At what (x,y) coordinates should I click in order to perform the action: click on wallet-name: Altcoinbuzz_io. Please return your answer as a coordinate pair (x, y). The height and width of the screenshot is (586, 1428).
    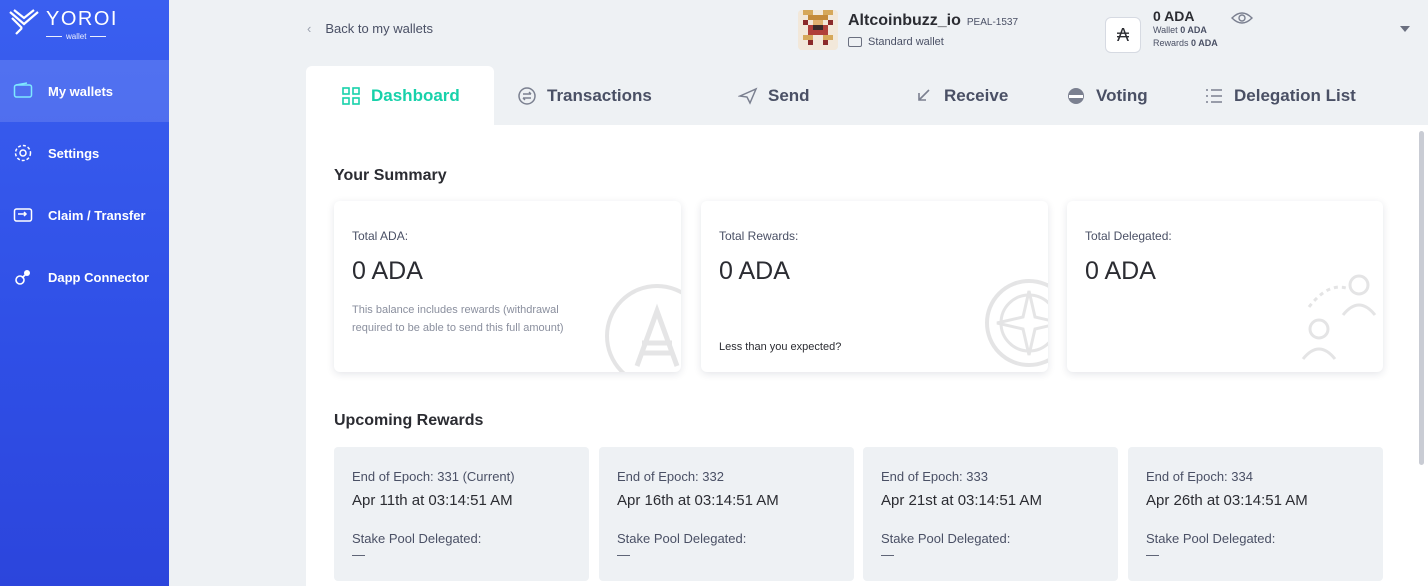
    Looking at the image, I should click on (904, 20).